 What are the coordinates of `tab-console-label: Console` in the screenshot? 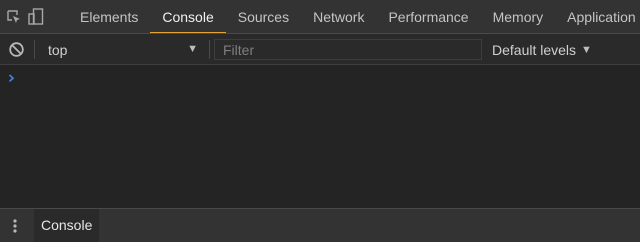 It's located at (188, 17).